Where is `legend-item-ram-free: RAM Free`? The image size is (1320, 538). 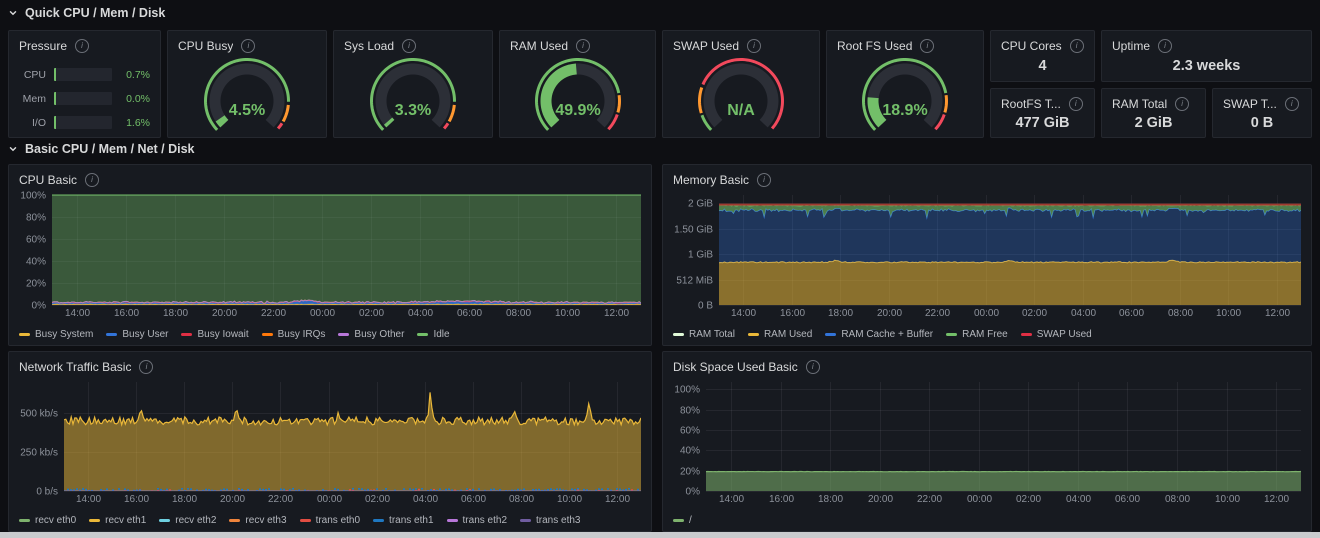
legend-item-ram-free: RAM Free is located at coordinates (977, 334).